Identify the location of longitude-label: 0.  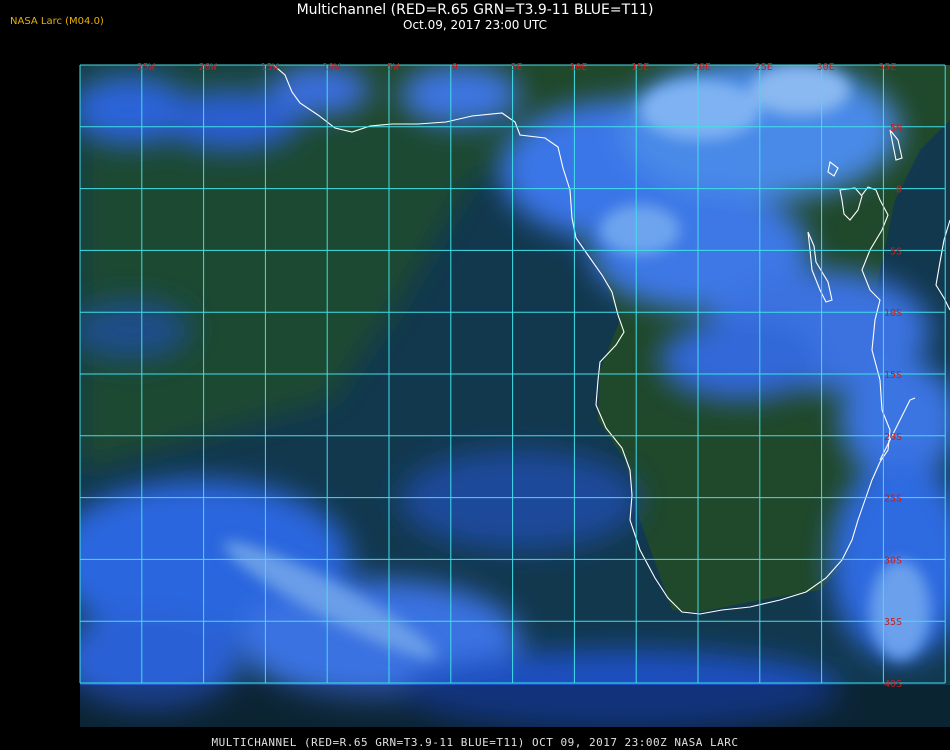
(455, 67).